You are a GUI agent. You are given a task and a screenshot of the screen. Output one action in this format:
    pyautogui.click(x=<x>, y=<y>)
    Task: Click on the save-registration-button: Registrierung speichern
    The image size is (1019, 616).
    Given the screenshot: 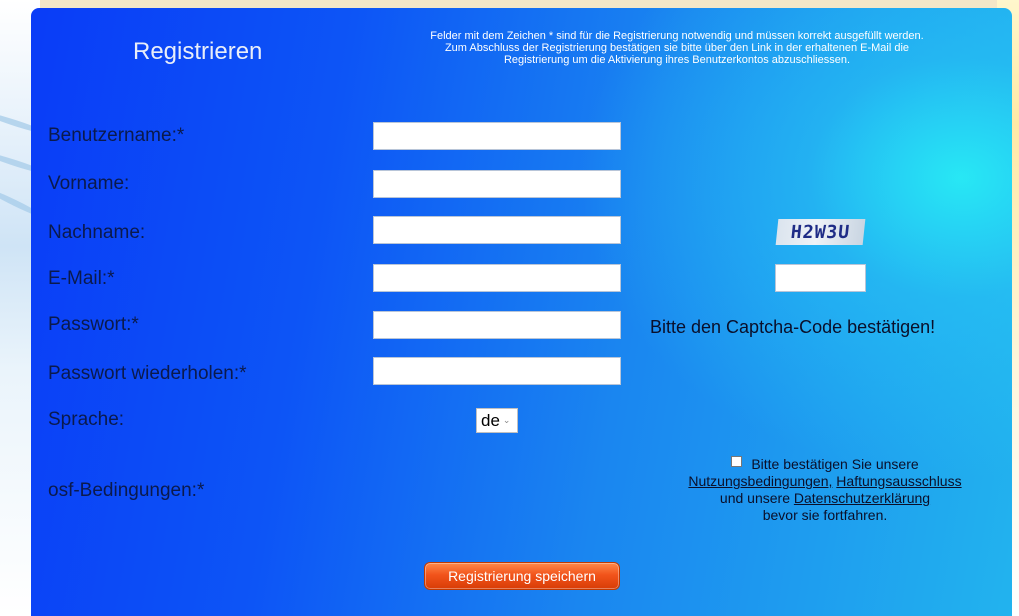 What is the action you would take?
    pyautogui.click(x=522, y=576)
    